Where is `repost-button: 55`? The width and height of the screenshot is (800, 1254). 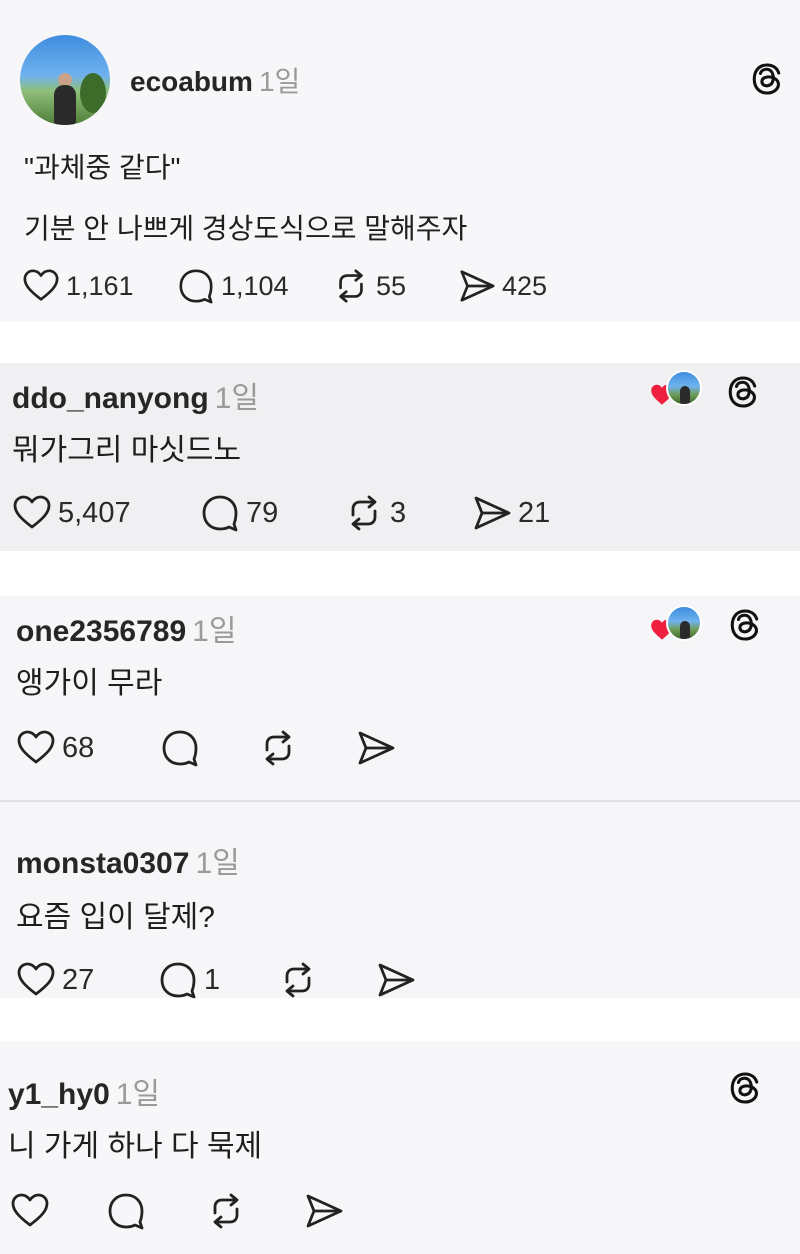
repost-button: 55 is located at coordinates (369, 286).